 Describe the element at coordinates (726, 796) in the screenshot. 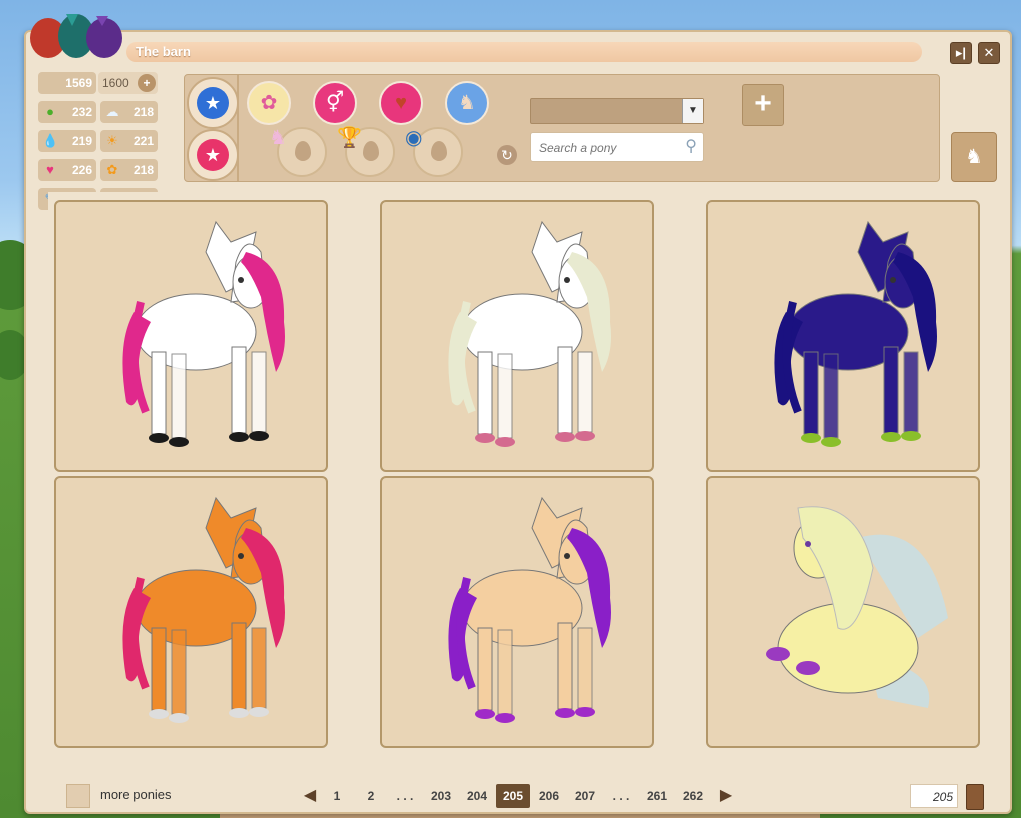

I see `next-page-arrow-icon: ▶` at that location.